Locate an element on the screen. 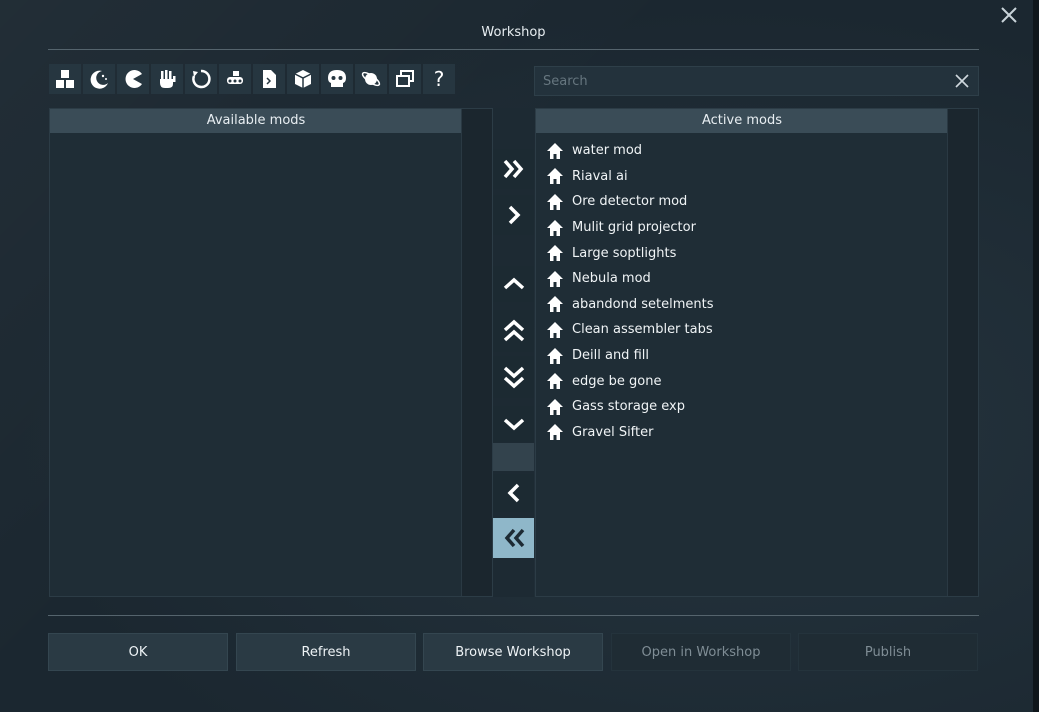  list-item: Large soptlights is located at coordinates (630, 253).